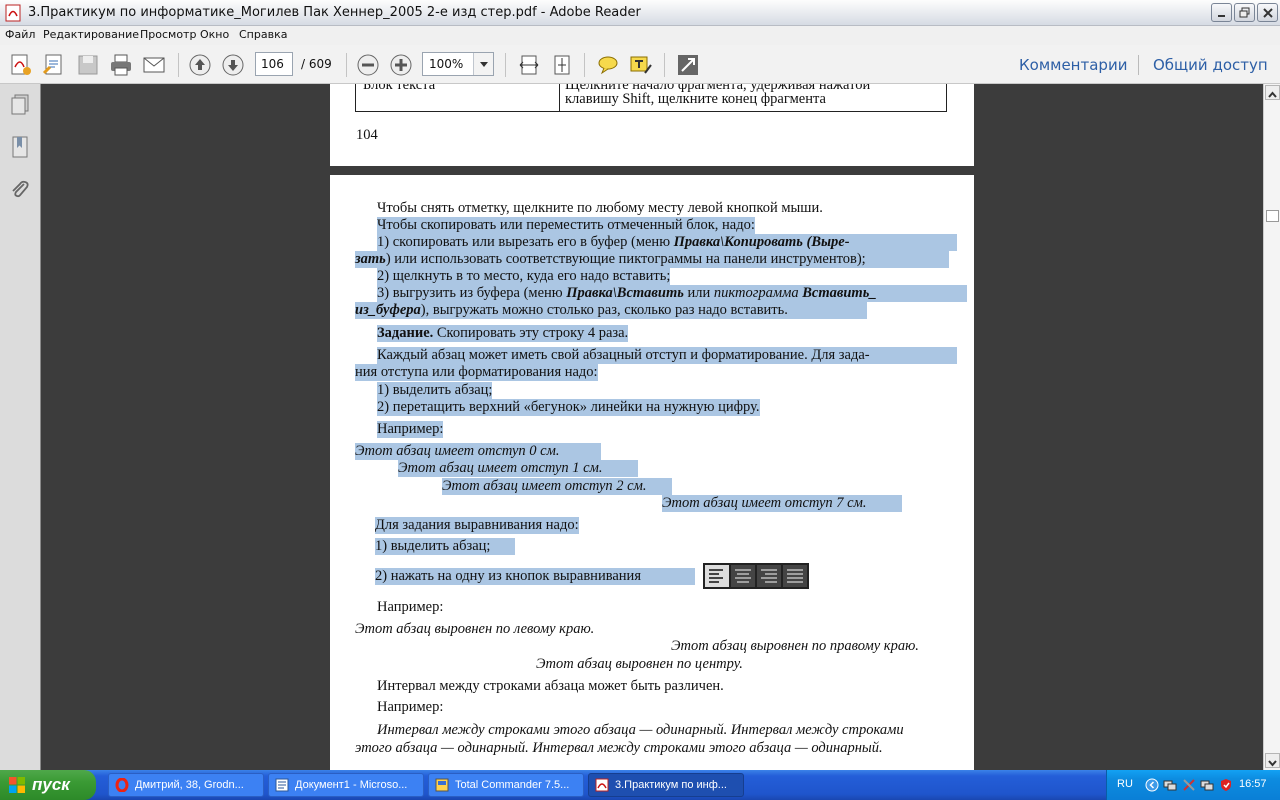  Describe the element at coordinates (1170, 785) in the screenshot. I see `network-icon` at that location.